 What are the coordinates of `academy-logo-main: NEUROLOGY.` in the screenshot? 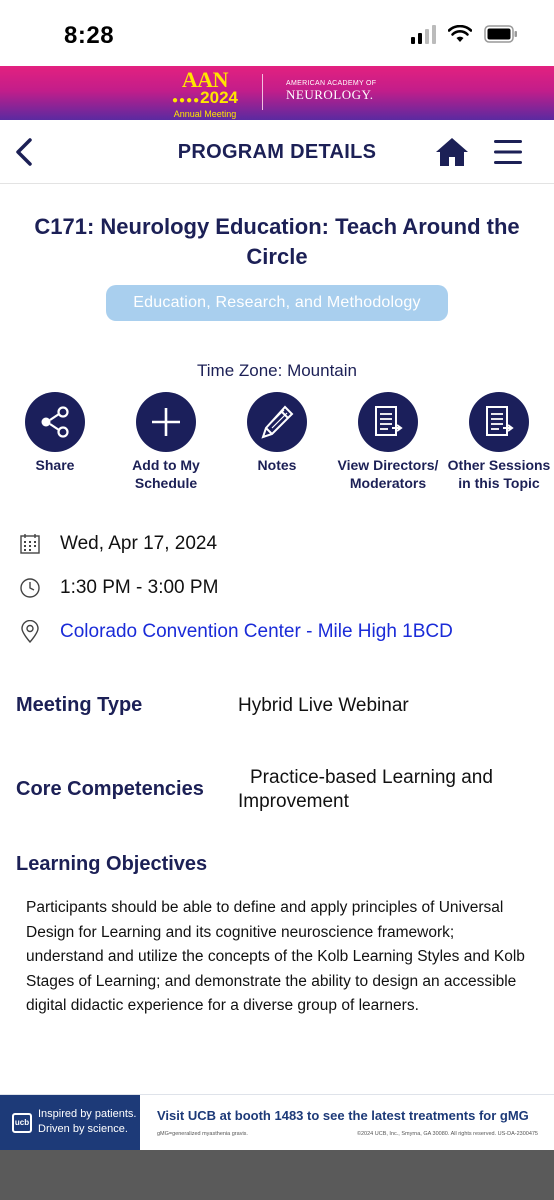 It's located at (330, 94).